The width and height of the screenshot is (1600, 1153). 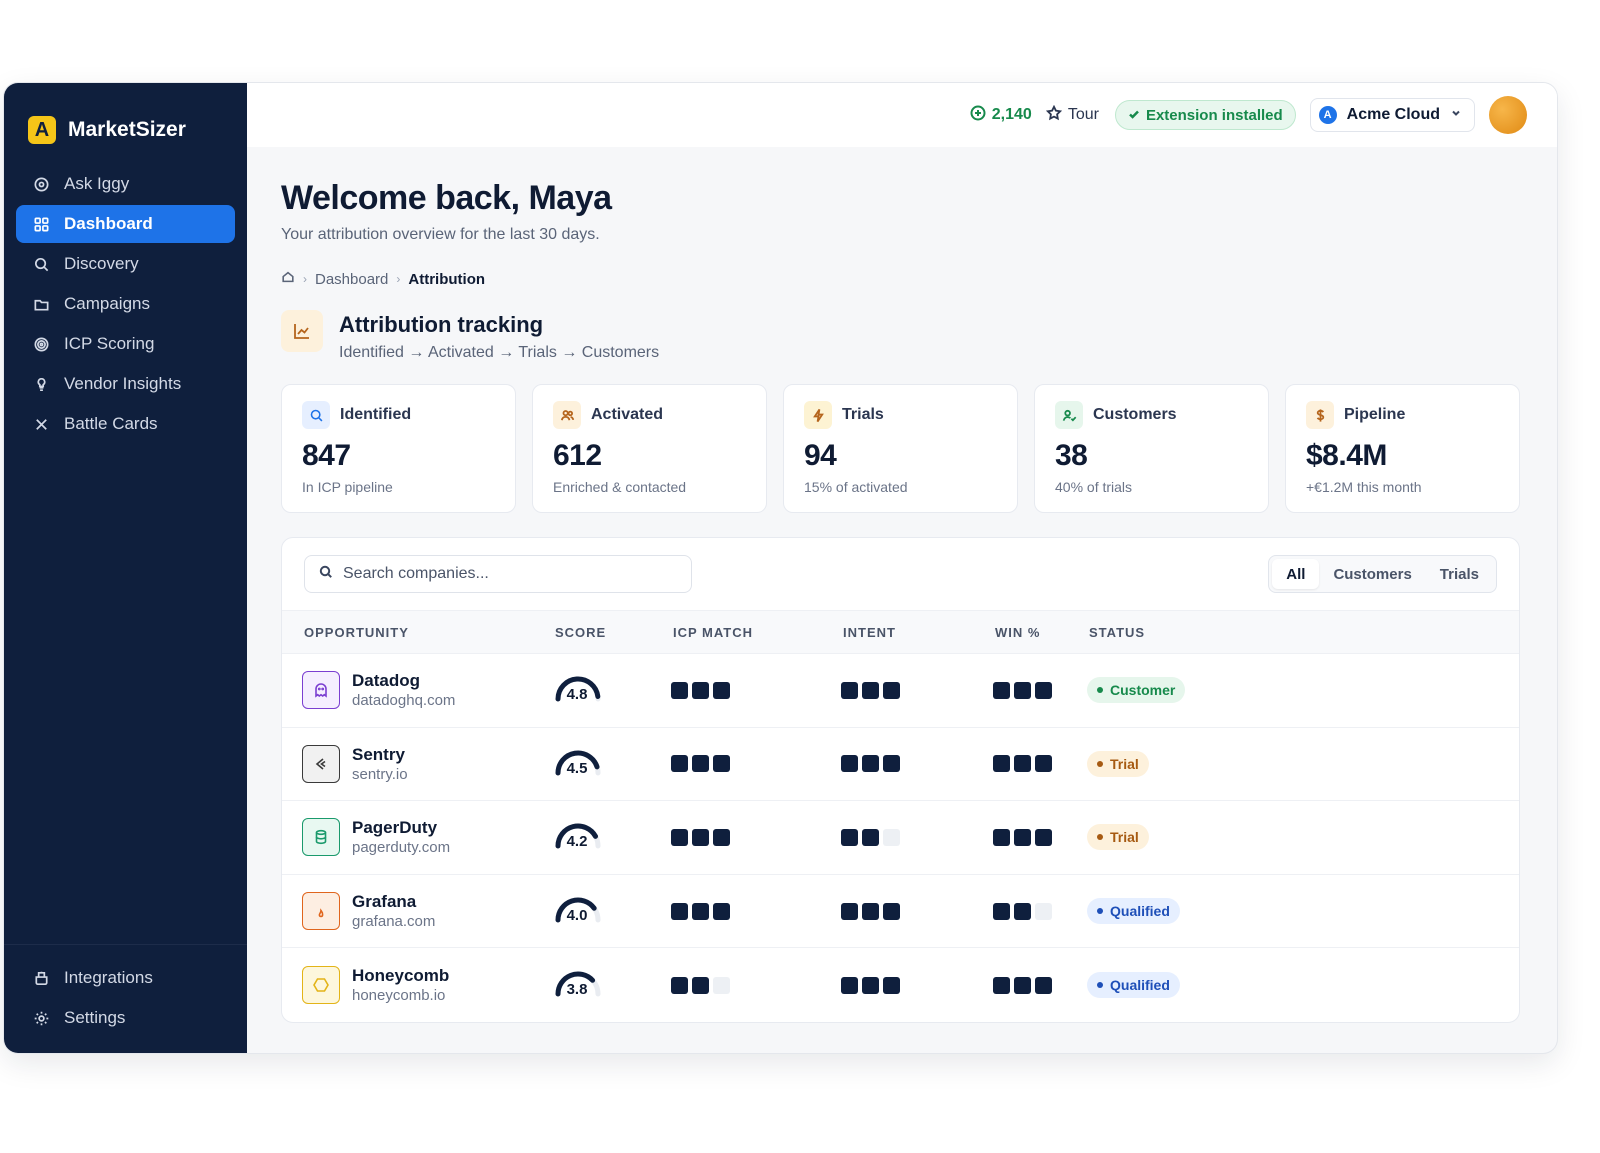 What do you see at coordinates (41, 978) in the screenshot?
I see `plug-icon` at bounding box center [41, 978].